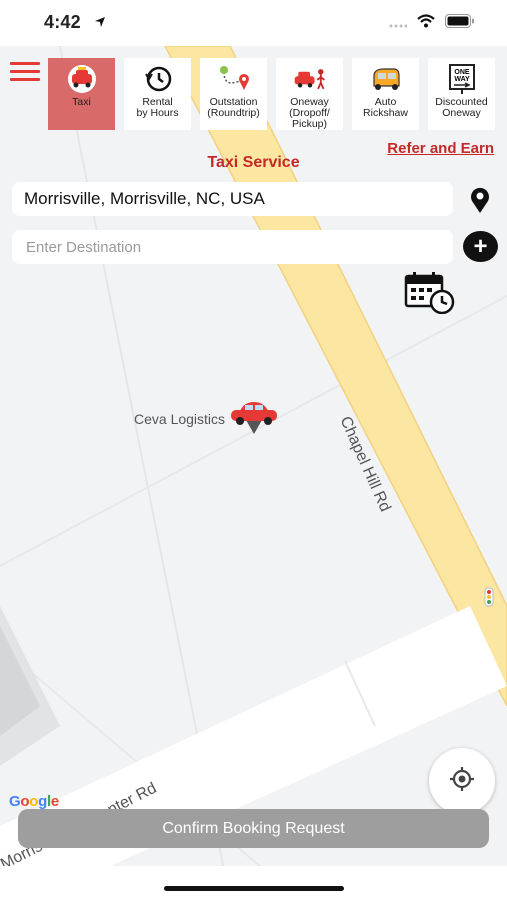  What do you see at coordinates (461, 107) in the screenshot?
I see `service-label: Discounted Oneway` at bounding box center [461, 107].